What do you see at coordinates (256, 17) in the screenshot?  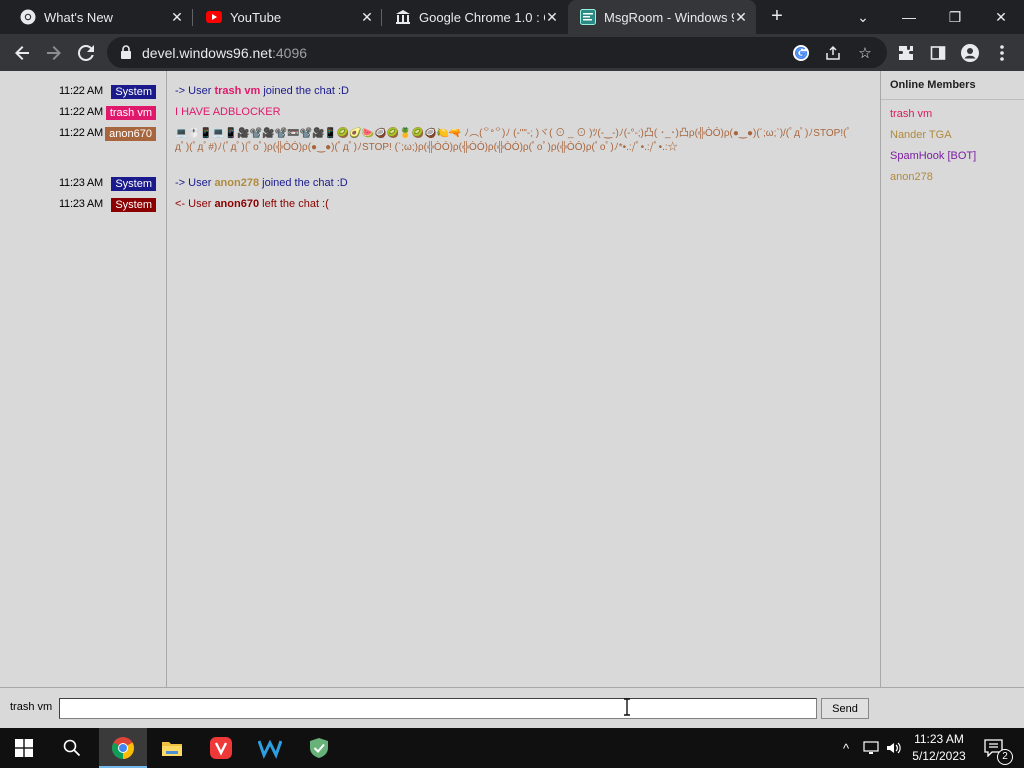 I see `tab-title: YouTube` at bounding box center [256, 17].